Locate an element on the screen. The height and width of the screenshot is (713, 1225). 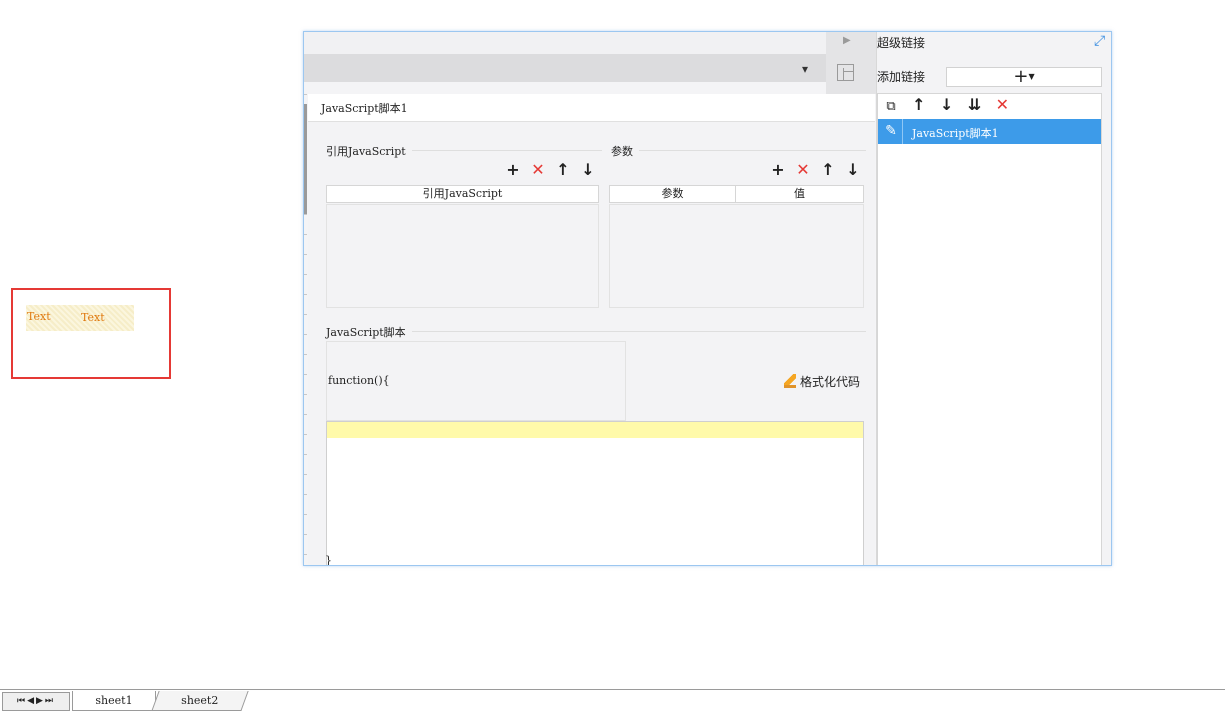
function-header-box: function(){ is located at coordinates (476, 381).